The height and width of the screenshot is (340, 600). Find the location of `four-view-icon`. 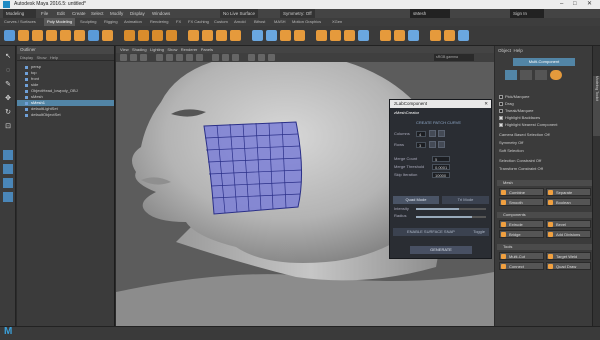

four-view-icon is located at coordinates (8, 169).